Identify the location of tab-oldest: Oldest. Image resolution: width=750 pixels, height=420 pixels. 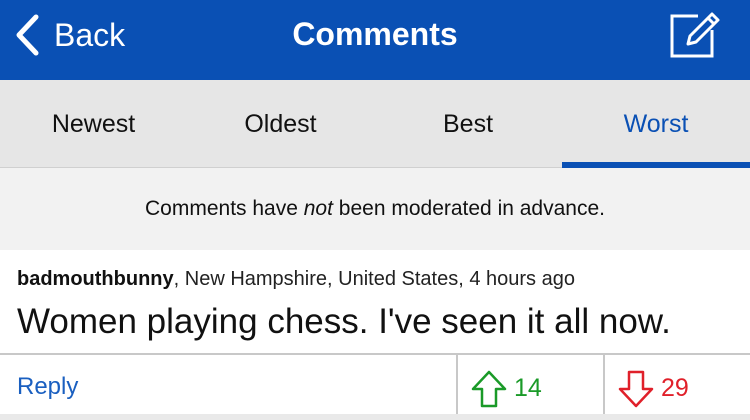
(280, 124).